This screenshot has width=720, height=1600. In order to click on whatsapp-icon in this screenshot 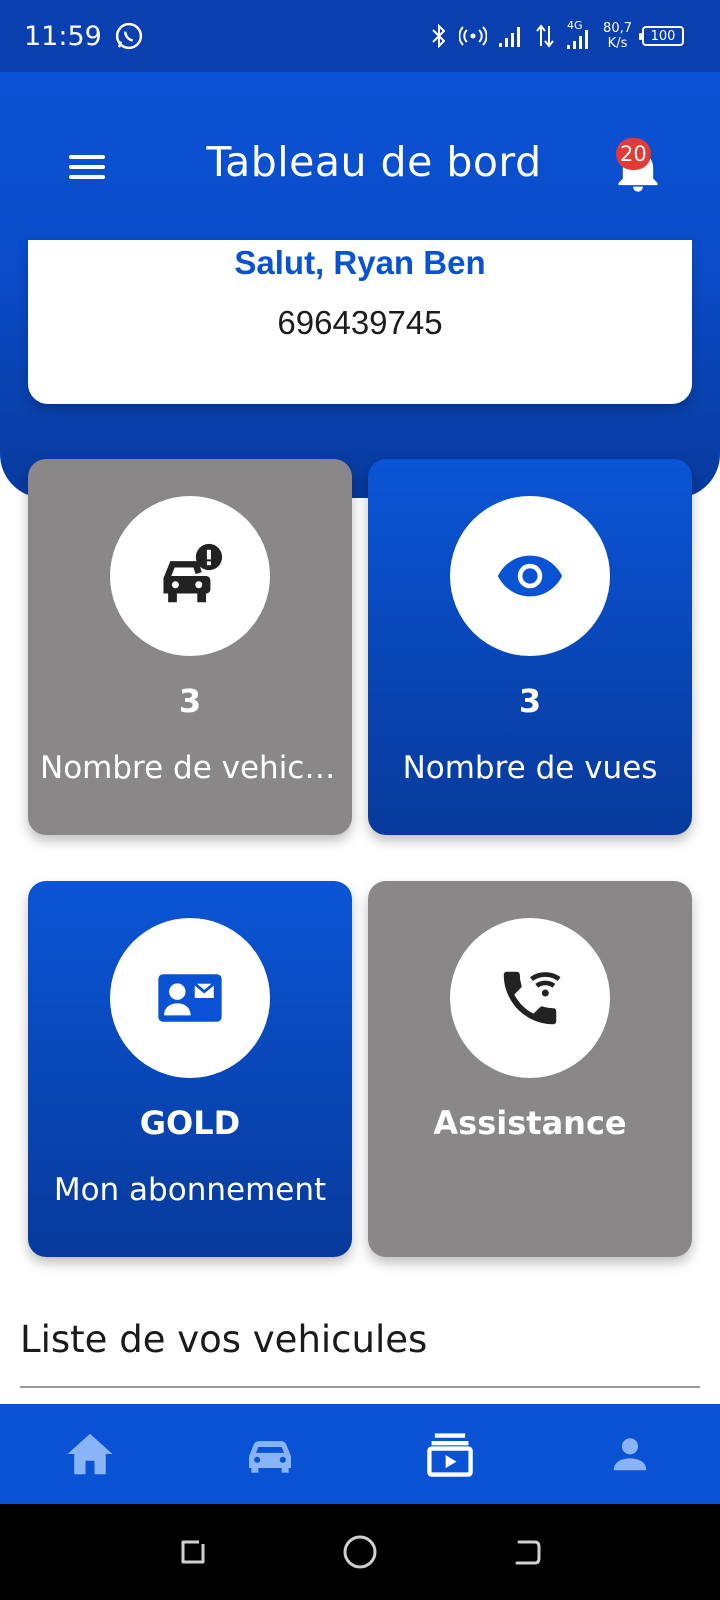, I will do `click(128, 36)`.